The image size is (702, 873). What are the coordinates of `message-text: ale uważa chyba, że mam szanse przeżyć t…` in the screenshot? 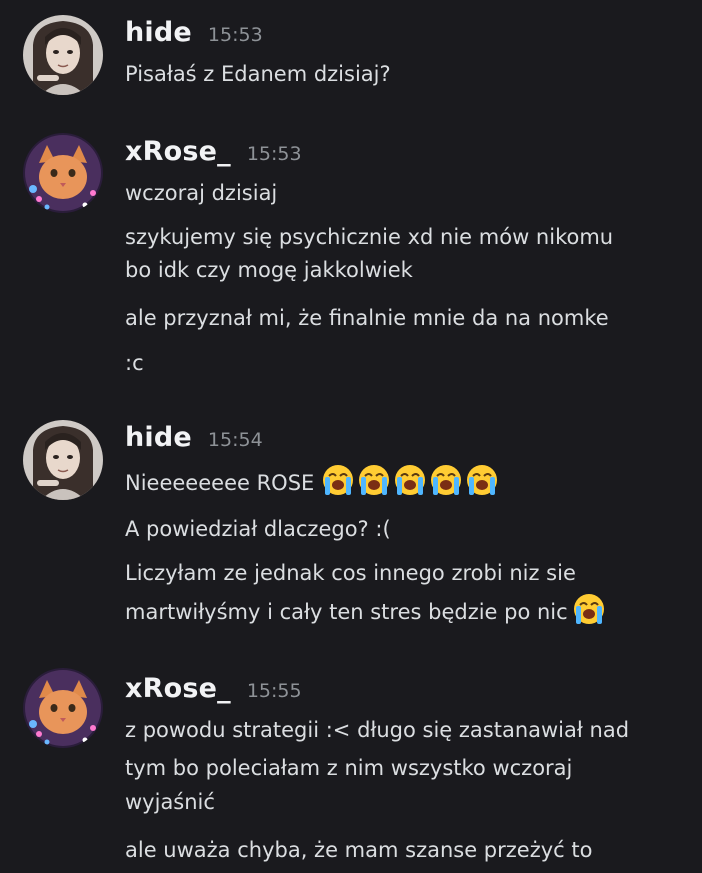 It's located at (359, 850).